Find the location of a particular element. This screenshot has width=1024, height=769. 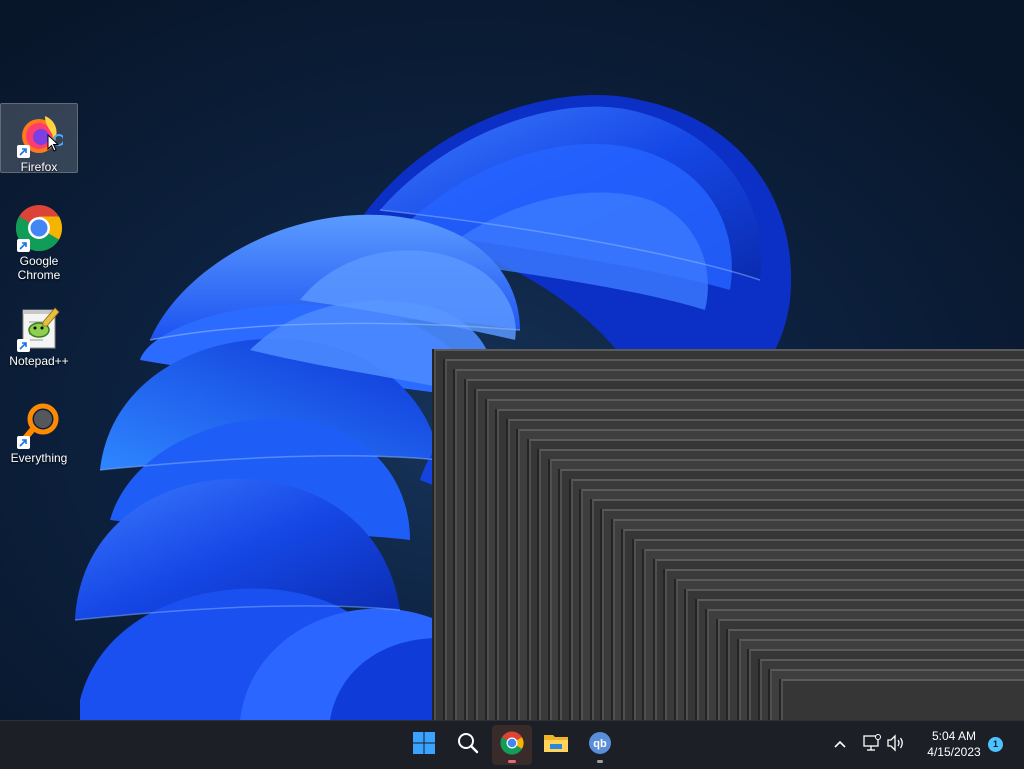

qbittorrent-icon: qb is located at coordinates (600, 745).